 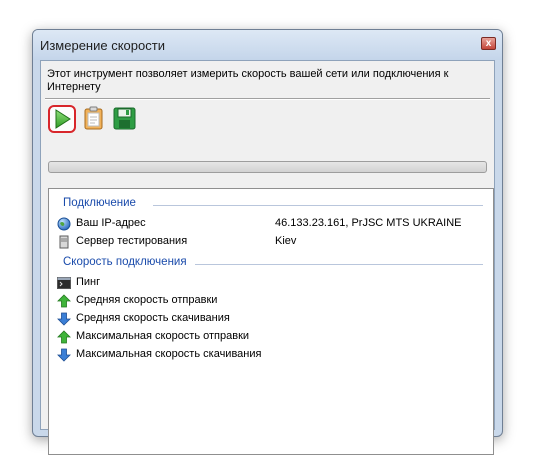 I want to click on close-button: x, so click(x=488, y=43).